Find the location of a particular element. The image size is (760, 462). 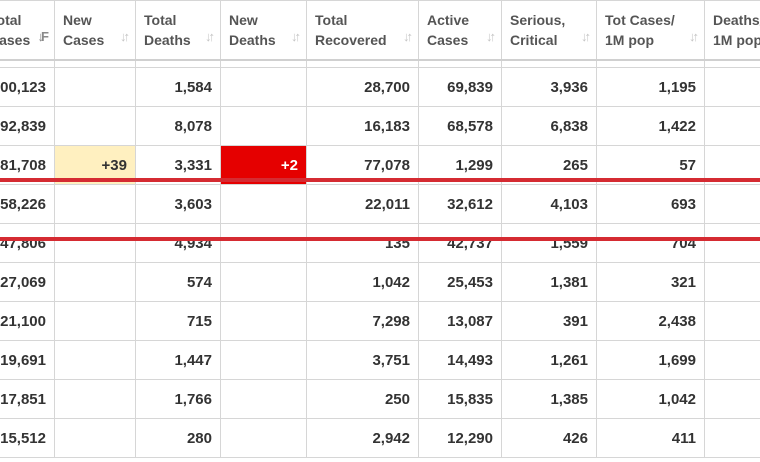

tot-cases-per-1m-cell: 693 is located at coordinates (650, 204).